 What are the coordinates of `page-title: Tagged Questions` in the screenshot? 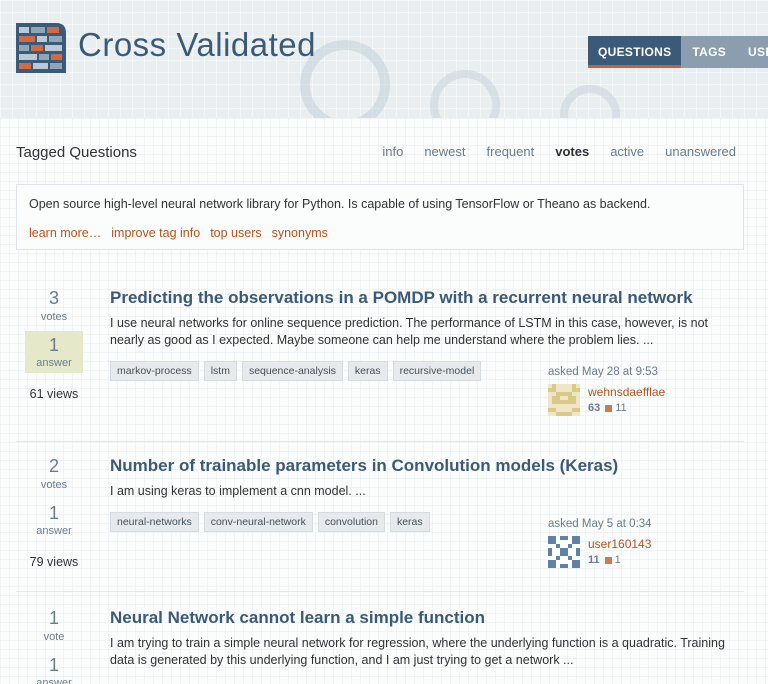 It's located at (76, 152).